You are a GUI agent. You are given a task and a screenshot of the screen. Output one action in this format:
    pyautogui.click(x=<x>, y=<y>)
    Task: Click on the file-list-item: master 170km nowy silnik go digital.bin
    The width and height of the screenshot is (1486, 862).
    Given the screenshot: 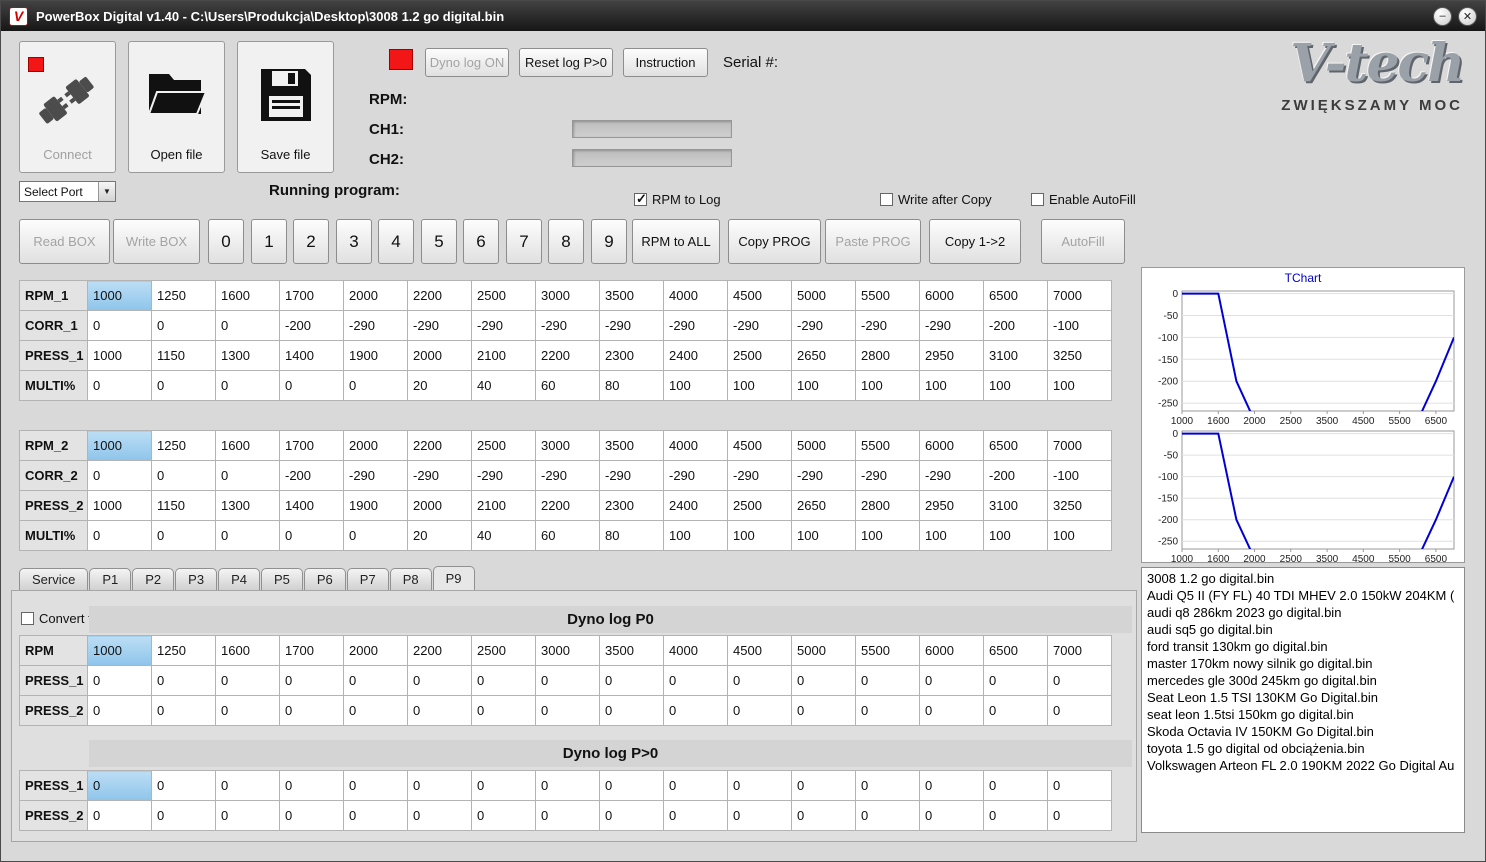 What is the action you would take?
    pyautogui.click(x=1303, y=663)
    